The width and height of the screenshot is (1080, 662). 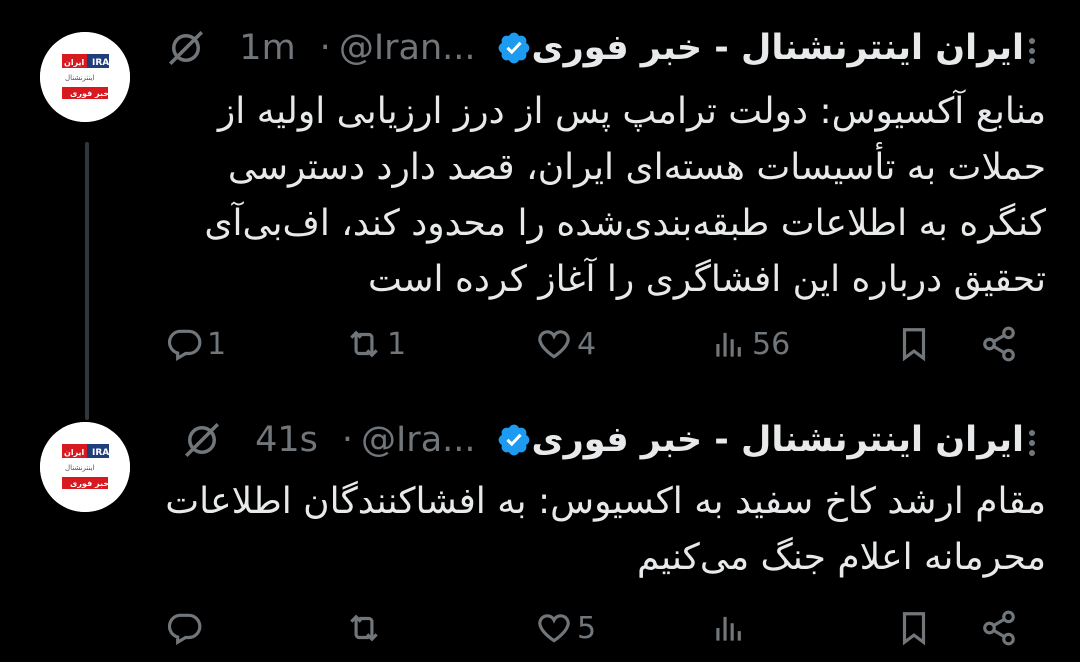 What do you see at coordinates (286, 440) in the screenshot?
I see `timestamp: 41s` at bounding box center [286, 440].